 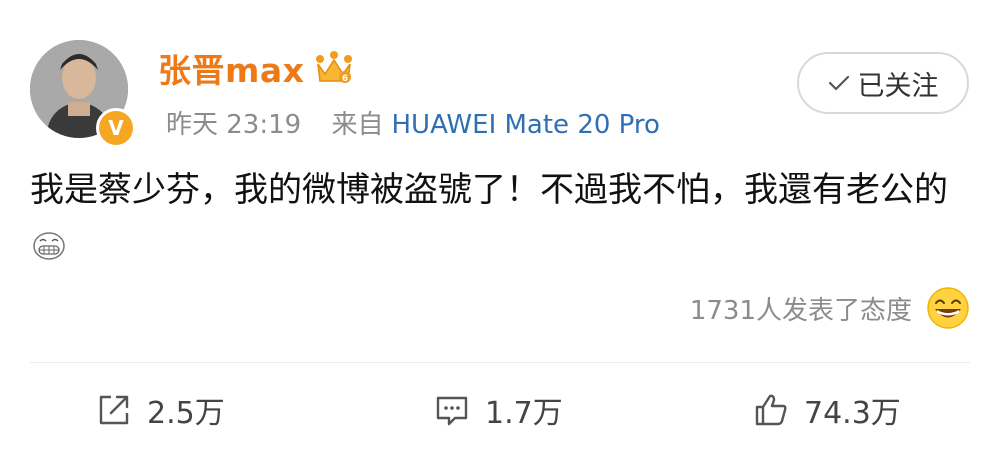 I want to click on grin-emoji-icon, so click(x=49, y=246).